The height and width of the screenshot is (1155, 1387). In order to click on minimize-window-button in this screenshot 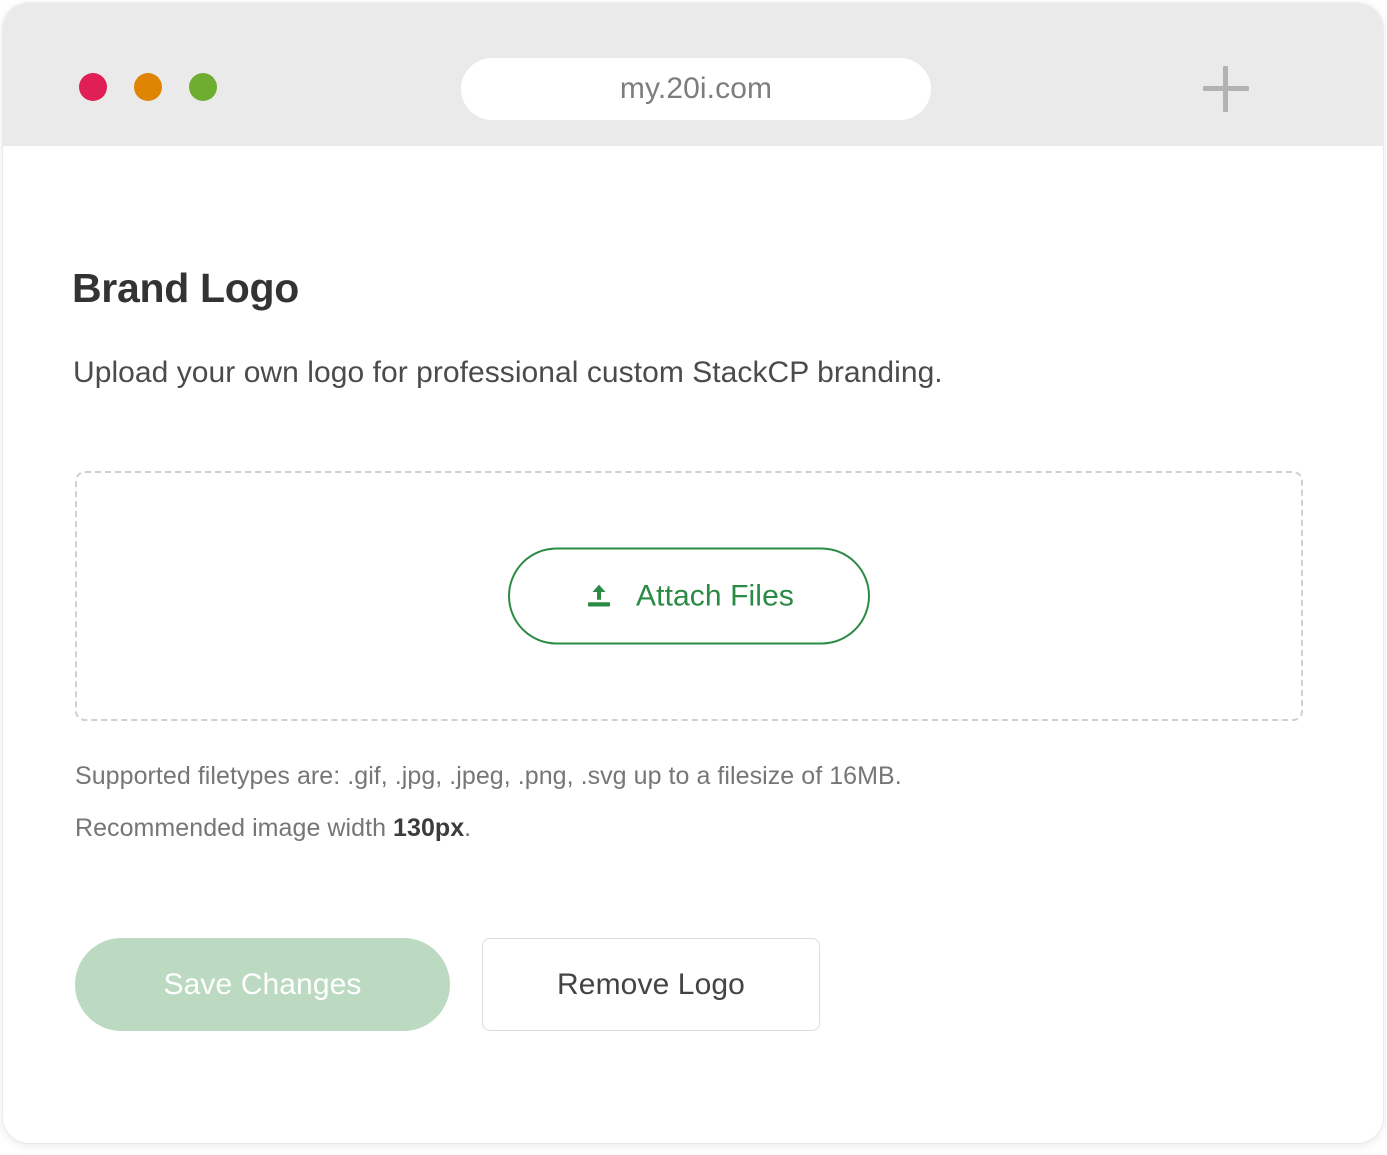, I will do `click(148, 87)`.